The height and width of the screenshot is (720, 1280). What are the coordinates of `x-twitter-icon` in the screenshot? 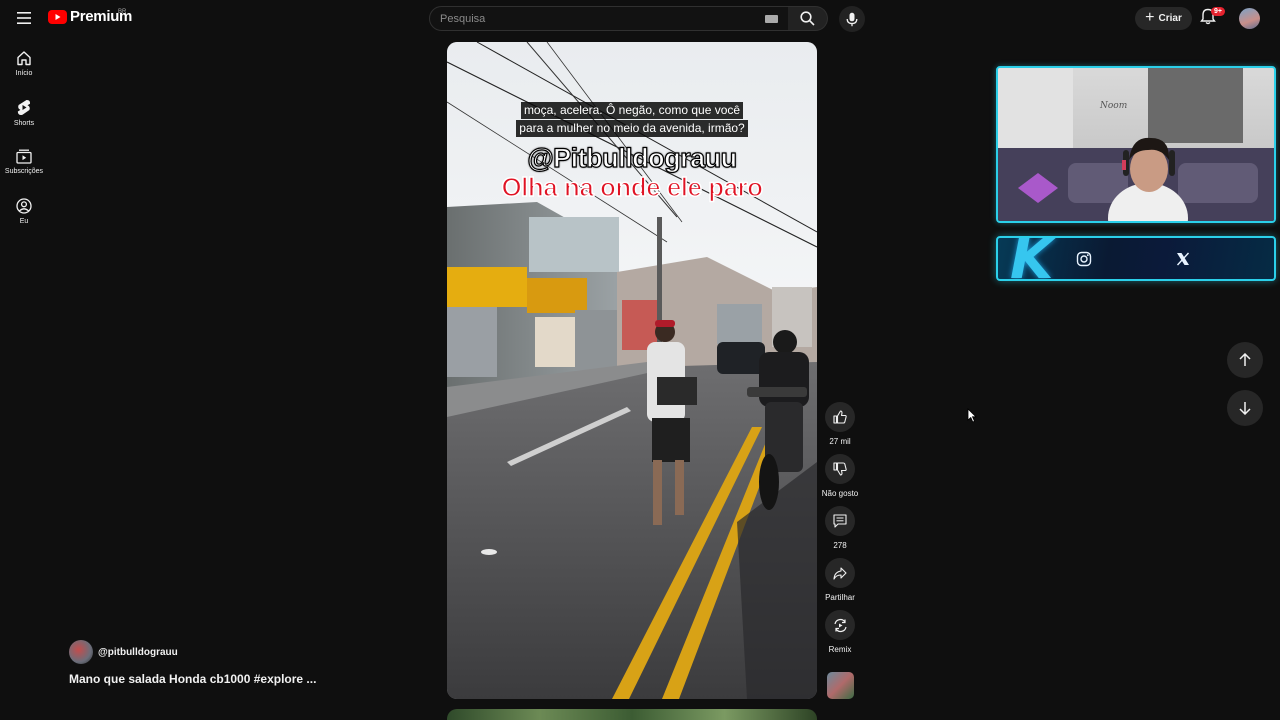 It's located at (1183, 259).